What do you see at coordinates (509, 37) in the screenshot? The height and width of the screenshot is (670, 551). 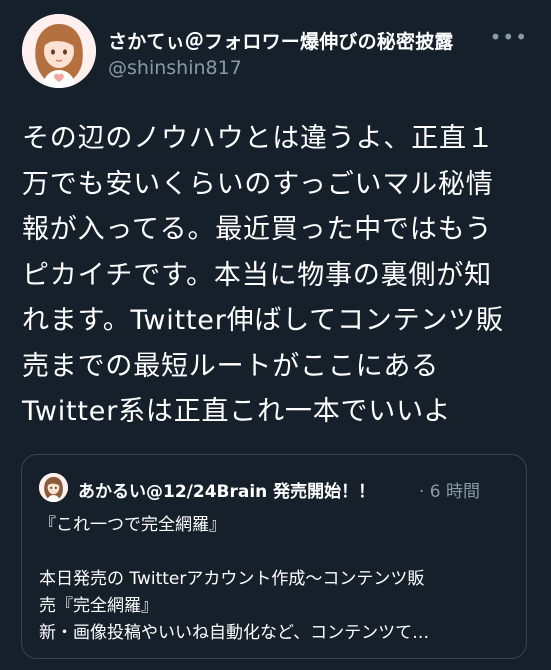 I see `more-options-icon: •••` at bounding box center [509, 37].